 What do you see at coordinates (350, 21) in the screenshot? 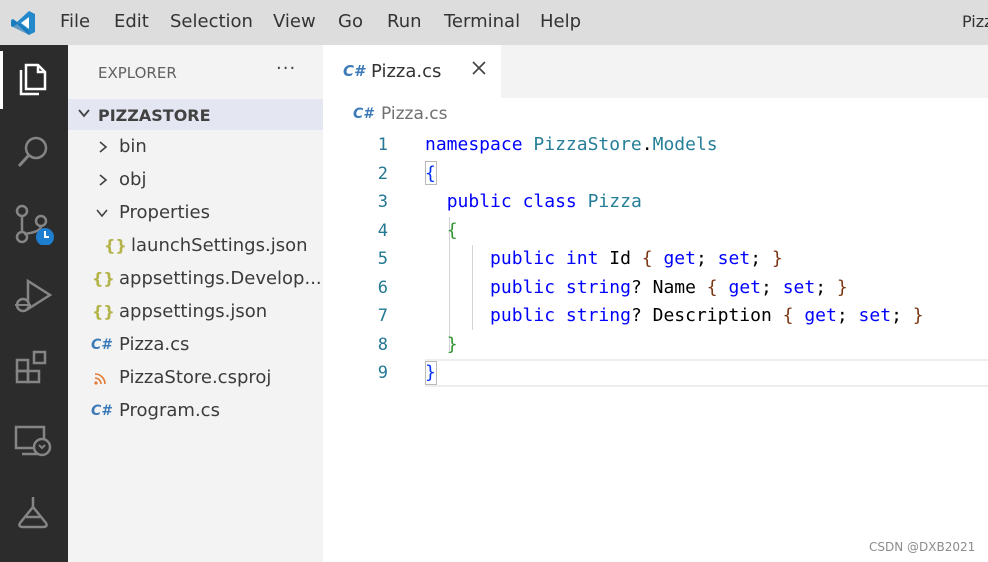
I see `menu-go: Go` at bounding box center [350, 21].